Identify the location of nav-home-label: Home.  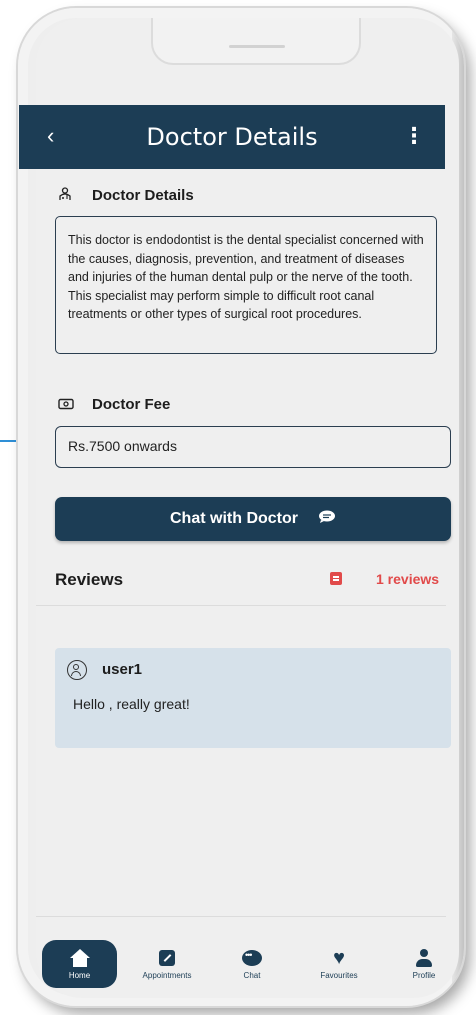
(79, 975).